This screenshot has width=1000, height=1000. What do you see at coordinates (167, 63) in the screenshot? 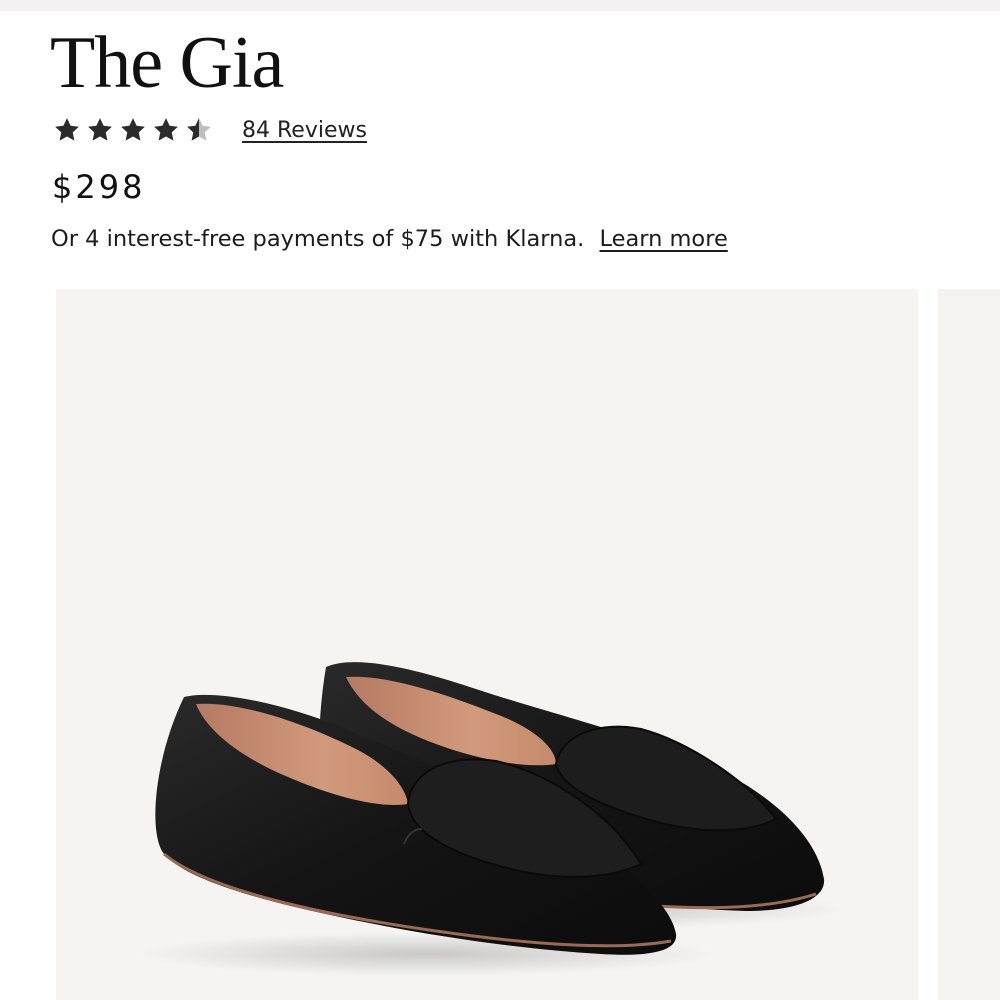
I see `product-title: The Gia` at bounding box center [167, 63].